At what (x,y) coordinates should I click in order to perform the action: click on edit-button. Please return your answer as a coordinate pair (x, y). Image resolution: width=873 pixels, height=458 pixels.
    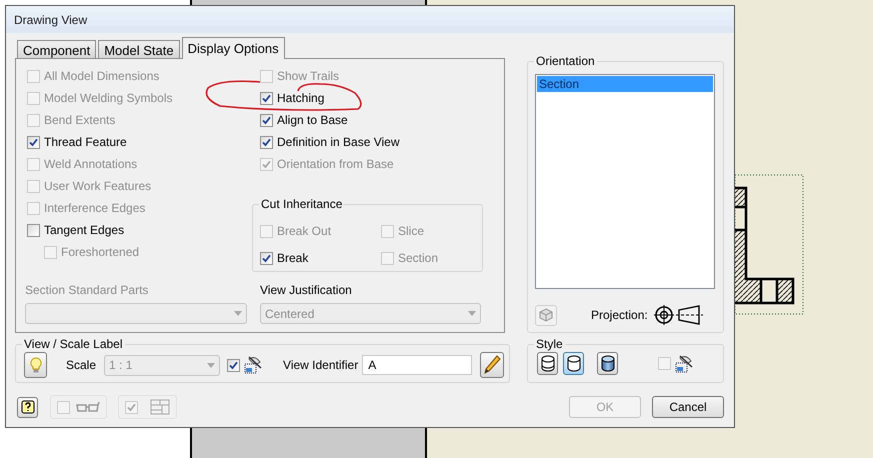
    Looking at the image, I should click on (492, 365).